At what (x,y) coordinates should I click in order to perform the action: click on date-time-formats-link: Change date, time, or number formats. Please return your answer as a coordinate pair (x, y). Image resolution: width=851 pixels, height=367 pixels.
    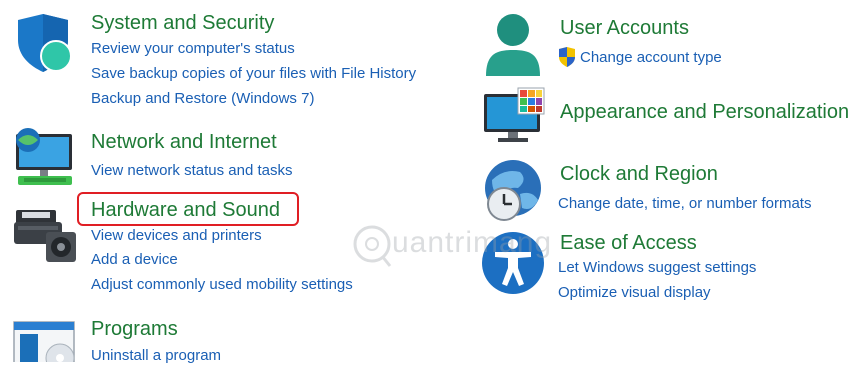
    Looking at the image, I should click on (684, 203).